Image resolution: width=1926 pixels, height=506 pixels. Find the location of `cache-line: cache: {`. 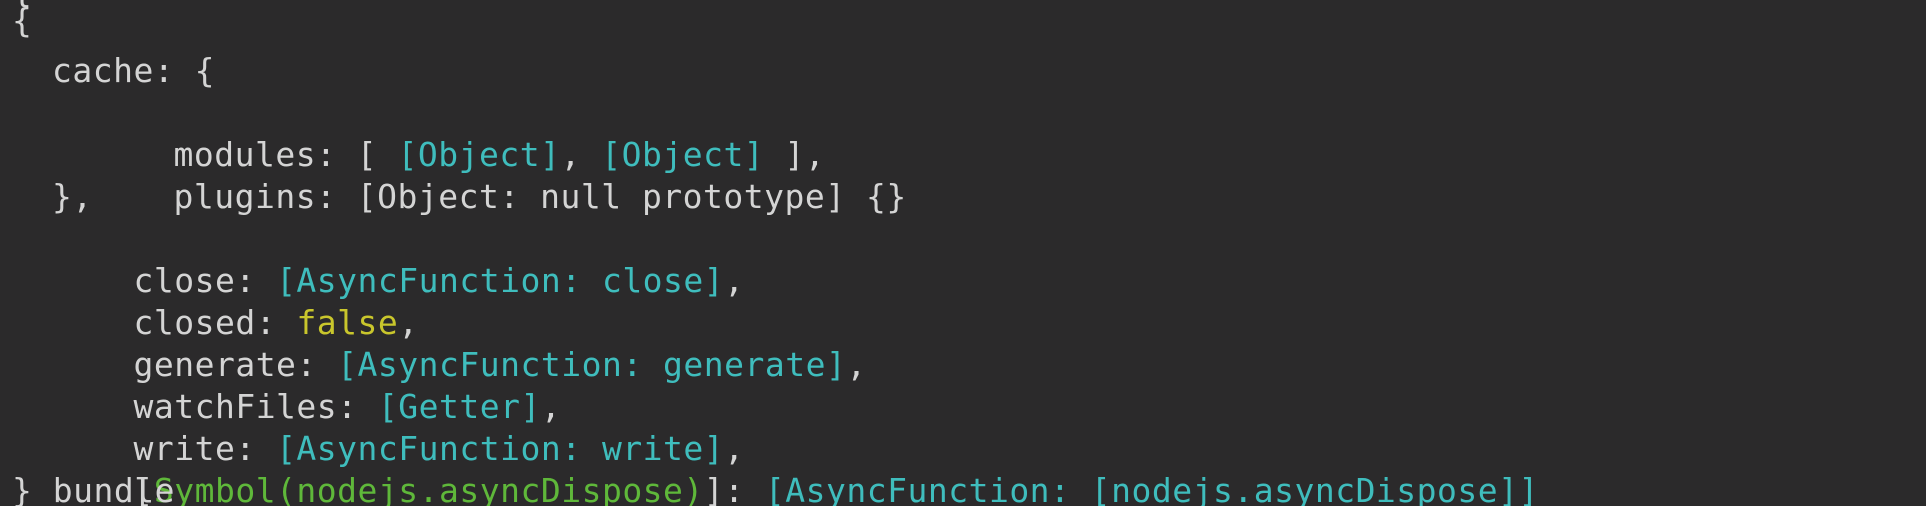

cache-line: cache: { is located at coordinates (133, 70).